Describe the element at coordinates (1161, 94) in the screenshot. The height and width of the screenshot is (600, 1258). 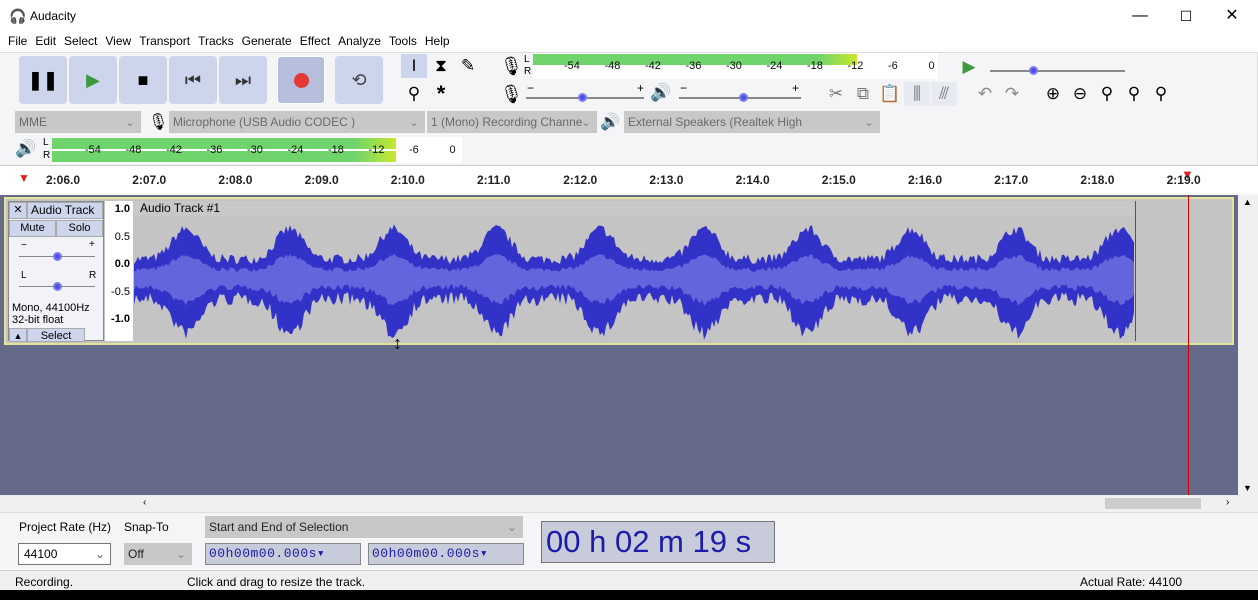
I see `zoom-toggle-button: ⚲` at that location.